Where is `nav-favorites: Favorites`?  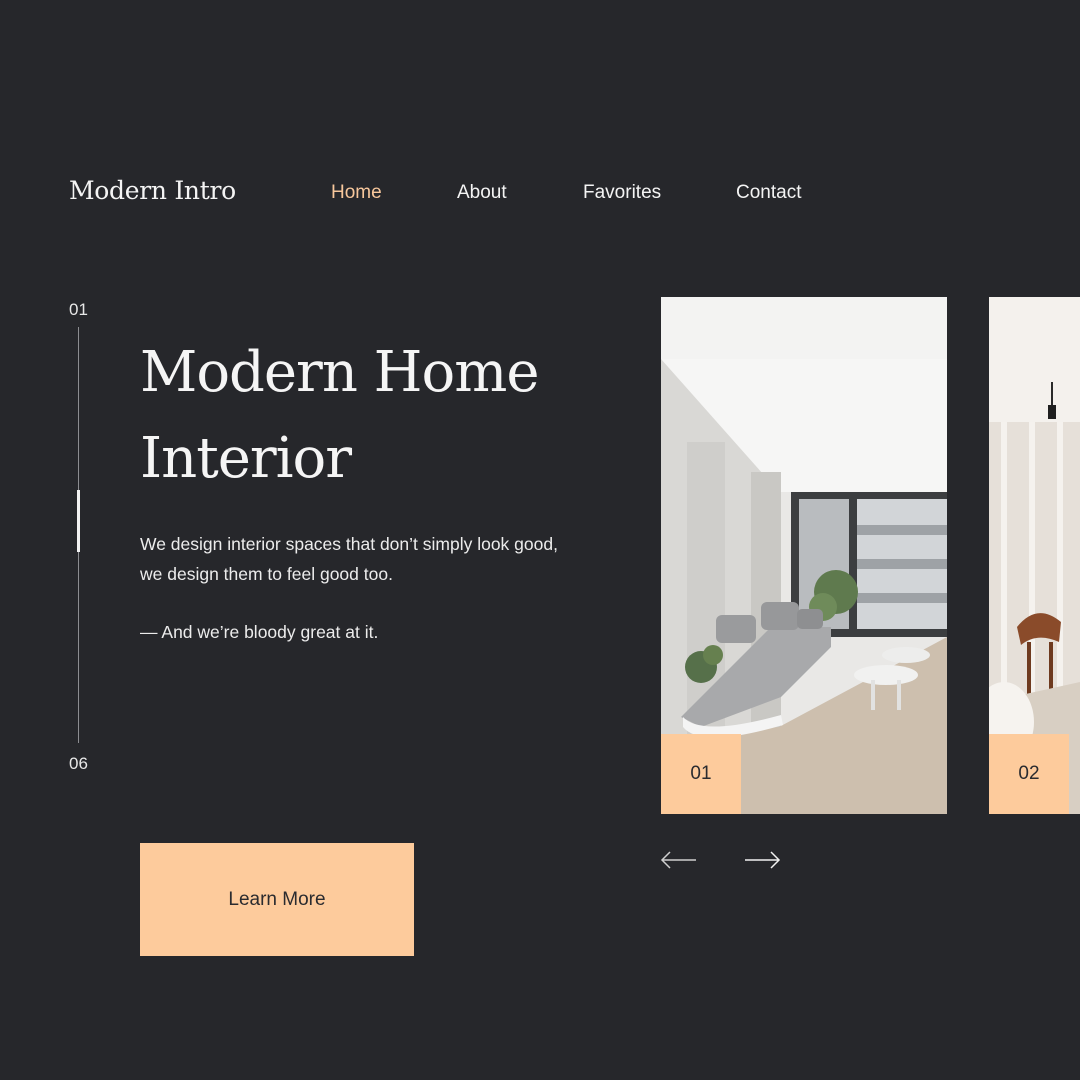 nav-favorites: Favorites is located at coordinates (622, 193).